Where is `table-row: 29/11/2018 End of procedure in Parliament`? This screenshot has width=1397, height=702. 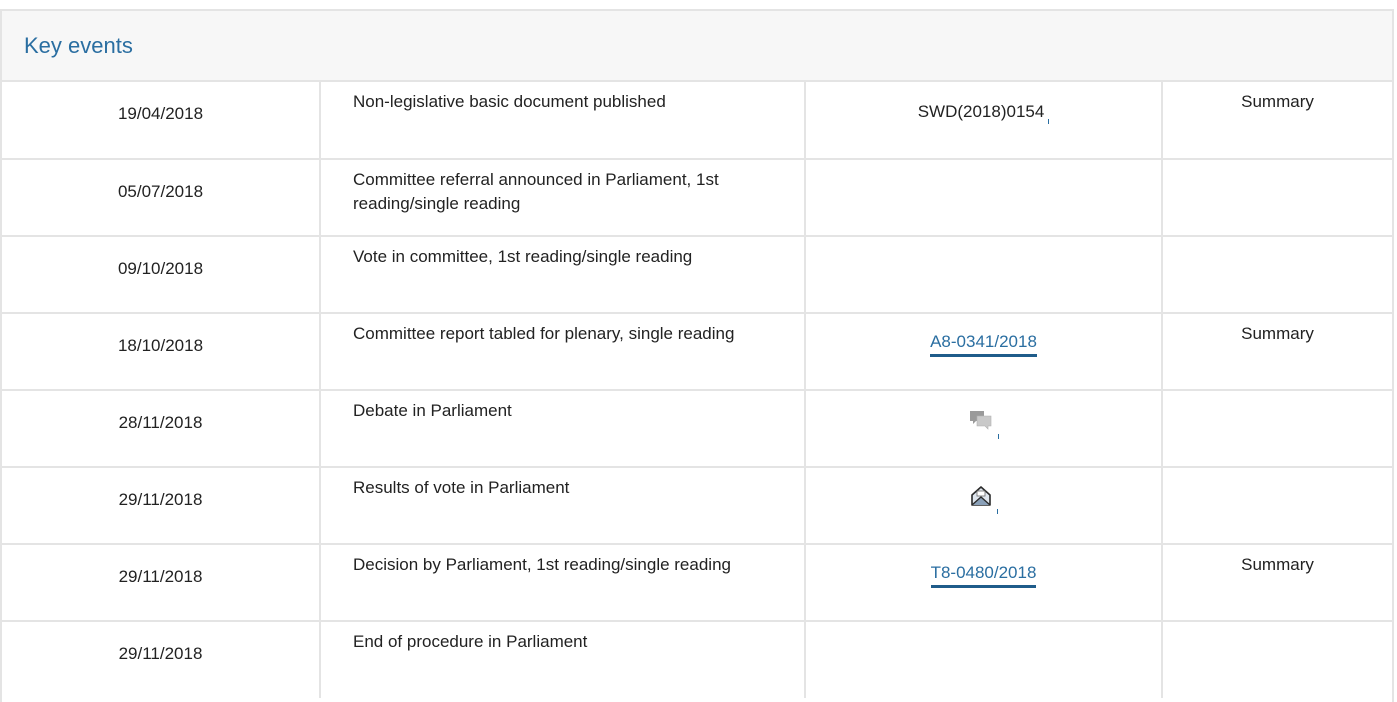 table-row: 29/11/2018 End of procedure in Parliament is located at coordinates (697, 659).